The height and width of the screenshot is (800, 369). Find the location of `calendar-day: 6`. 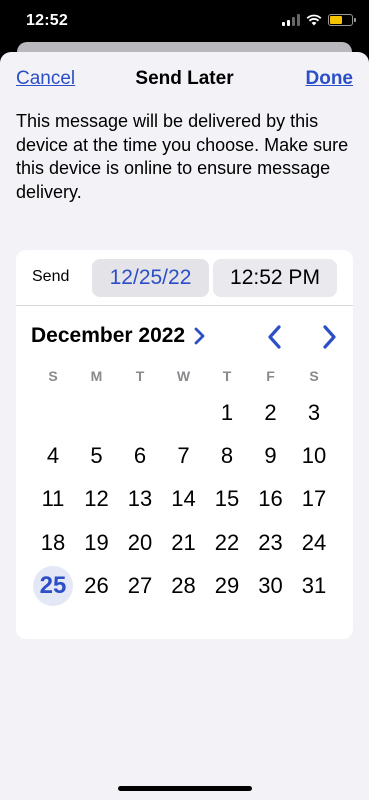

calendar-day: 6 is located at coordinates (140, 456).